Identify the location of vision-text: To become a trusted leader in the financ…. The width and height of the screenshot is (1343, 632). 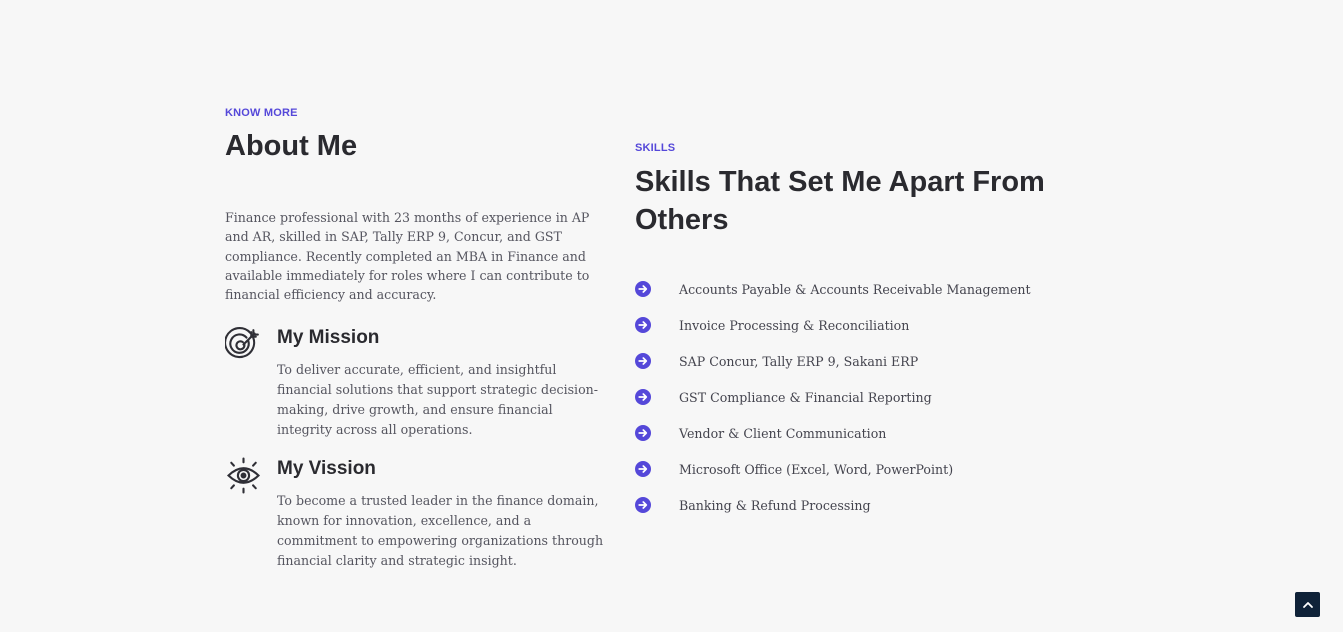
(440, 531).